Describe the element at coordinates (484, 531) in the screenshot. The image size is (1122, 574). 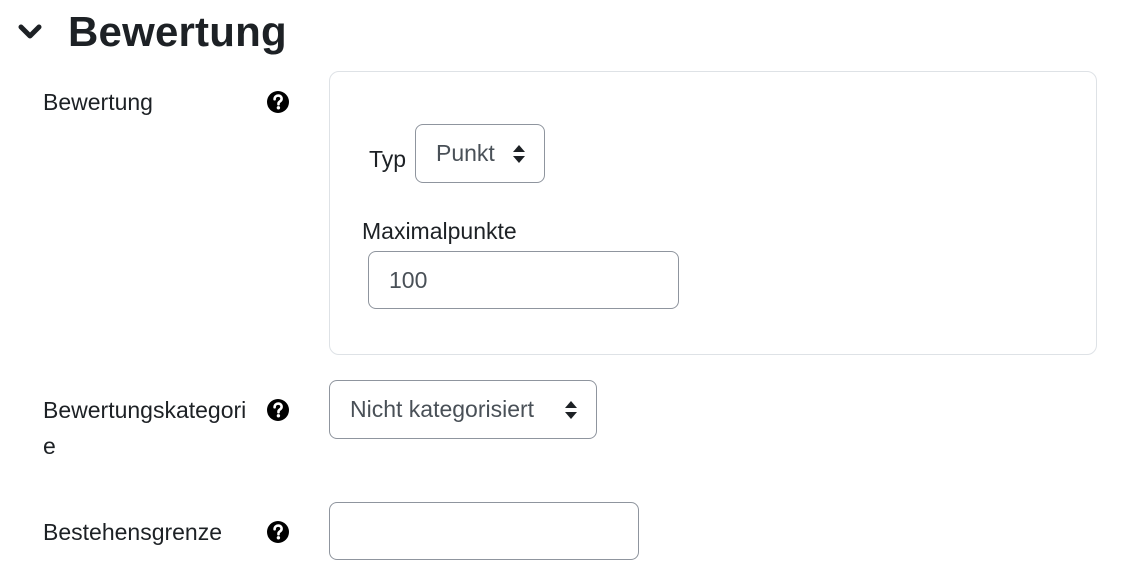
I see `pass-grade-input` at that location.